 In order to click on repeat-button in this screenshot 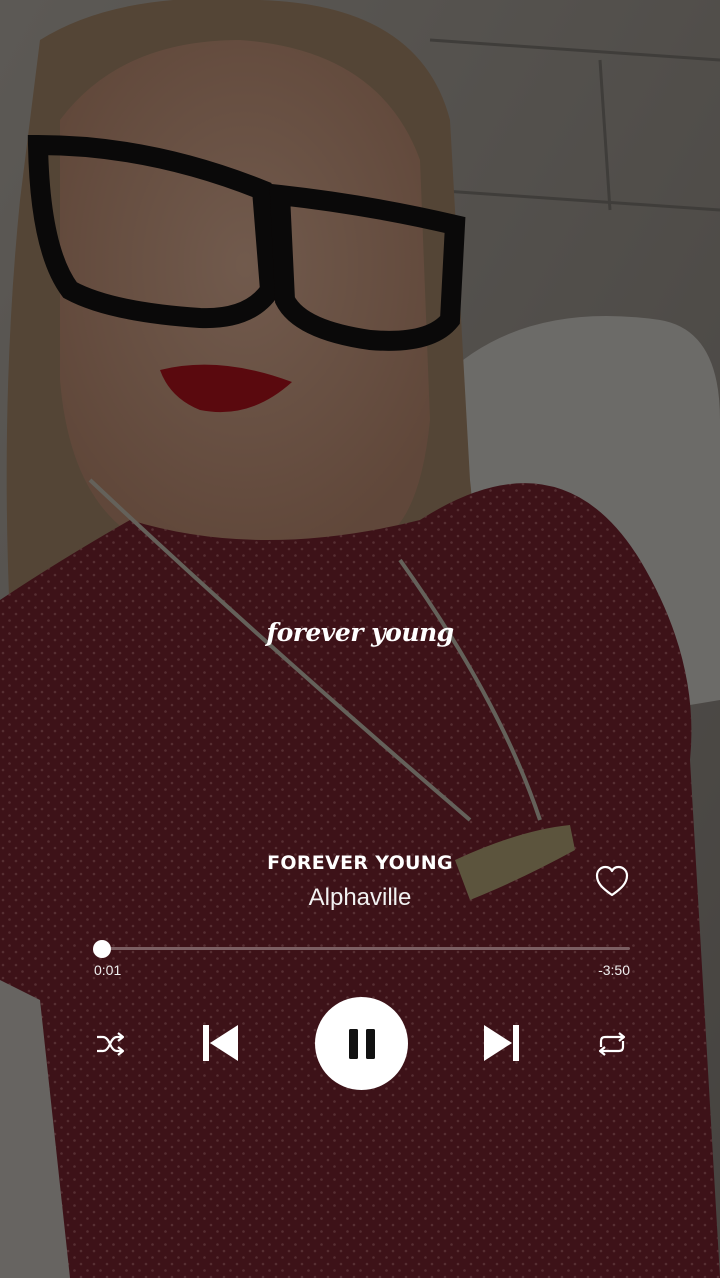, I will do `click(612, 1044)`.